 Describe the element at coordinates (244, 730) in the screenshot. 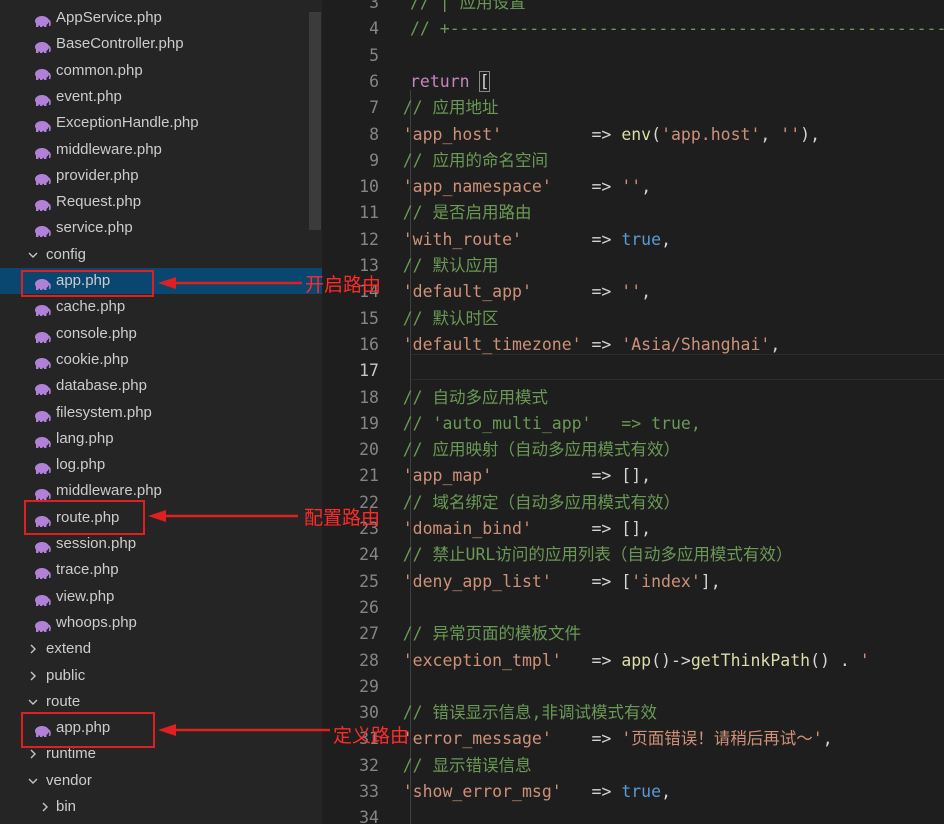

I see `arrow-define-route` at that location.